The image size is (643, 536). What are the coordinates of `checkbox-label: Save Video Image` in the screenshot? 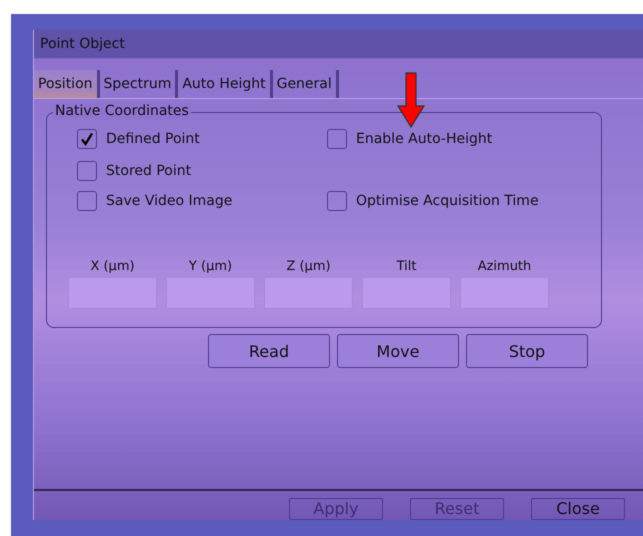 It's located at (169, 201).